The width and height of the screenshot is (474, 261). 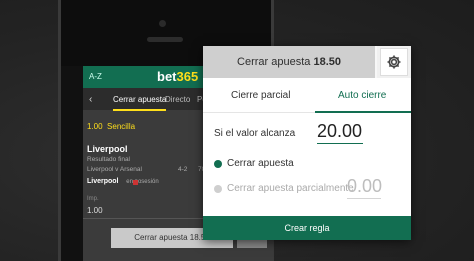 What do you see at coordinates (218, 164) in the screenshot?
I see `radio-full-cash-out` at bounding box center [218, 164].